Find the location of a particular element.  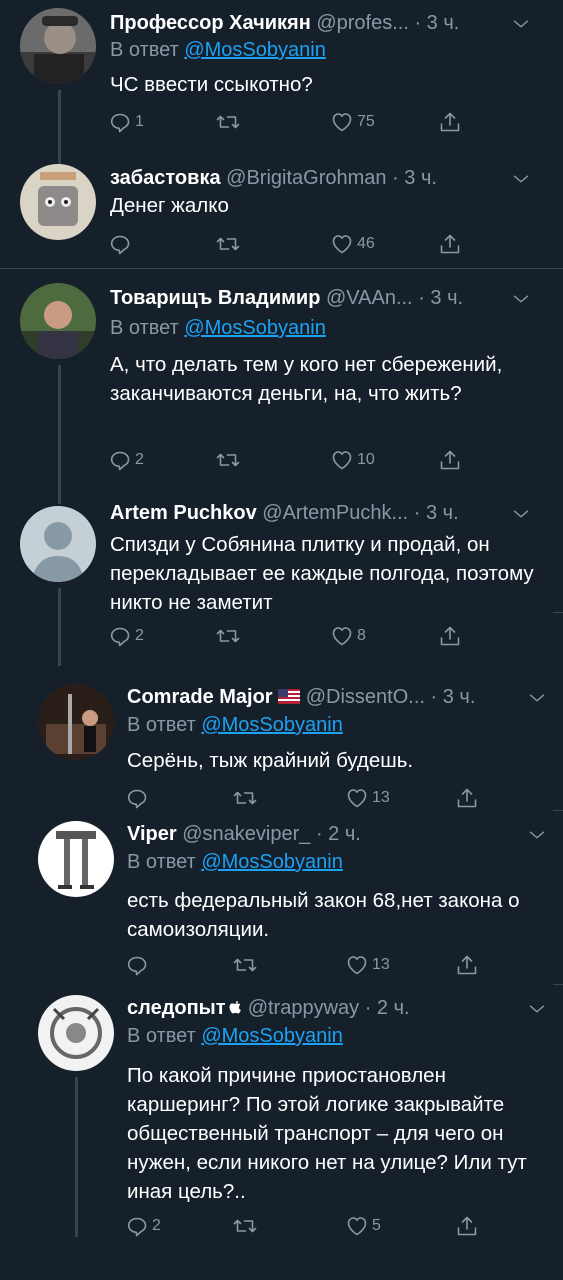

apple-icon is located at coordinates (235, 1007).